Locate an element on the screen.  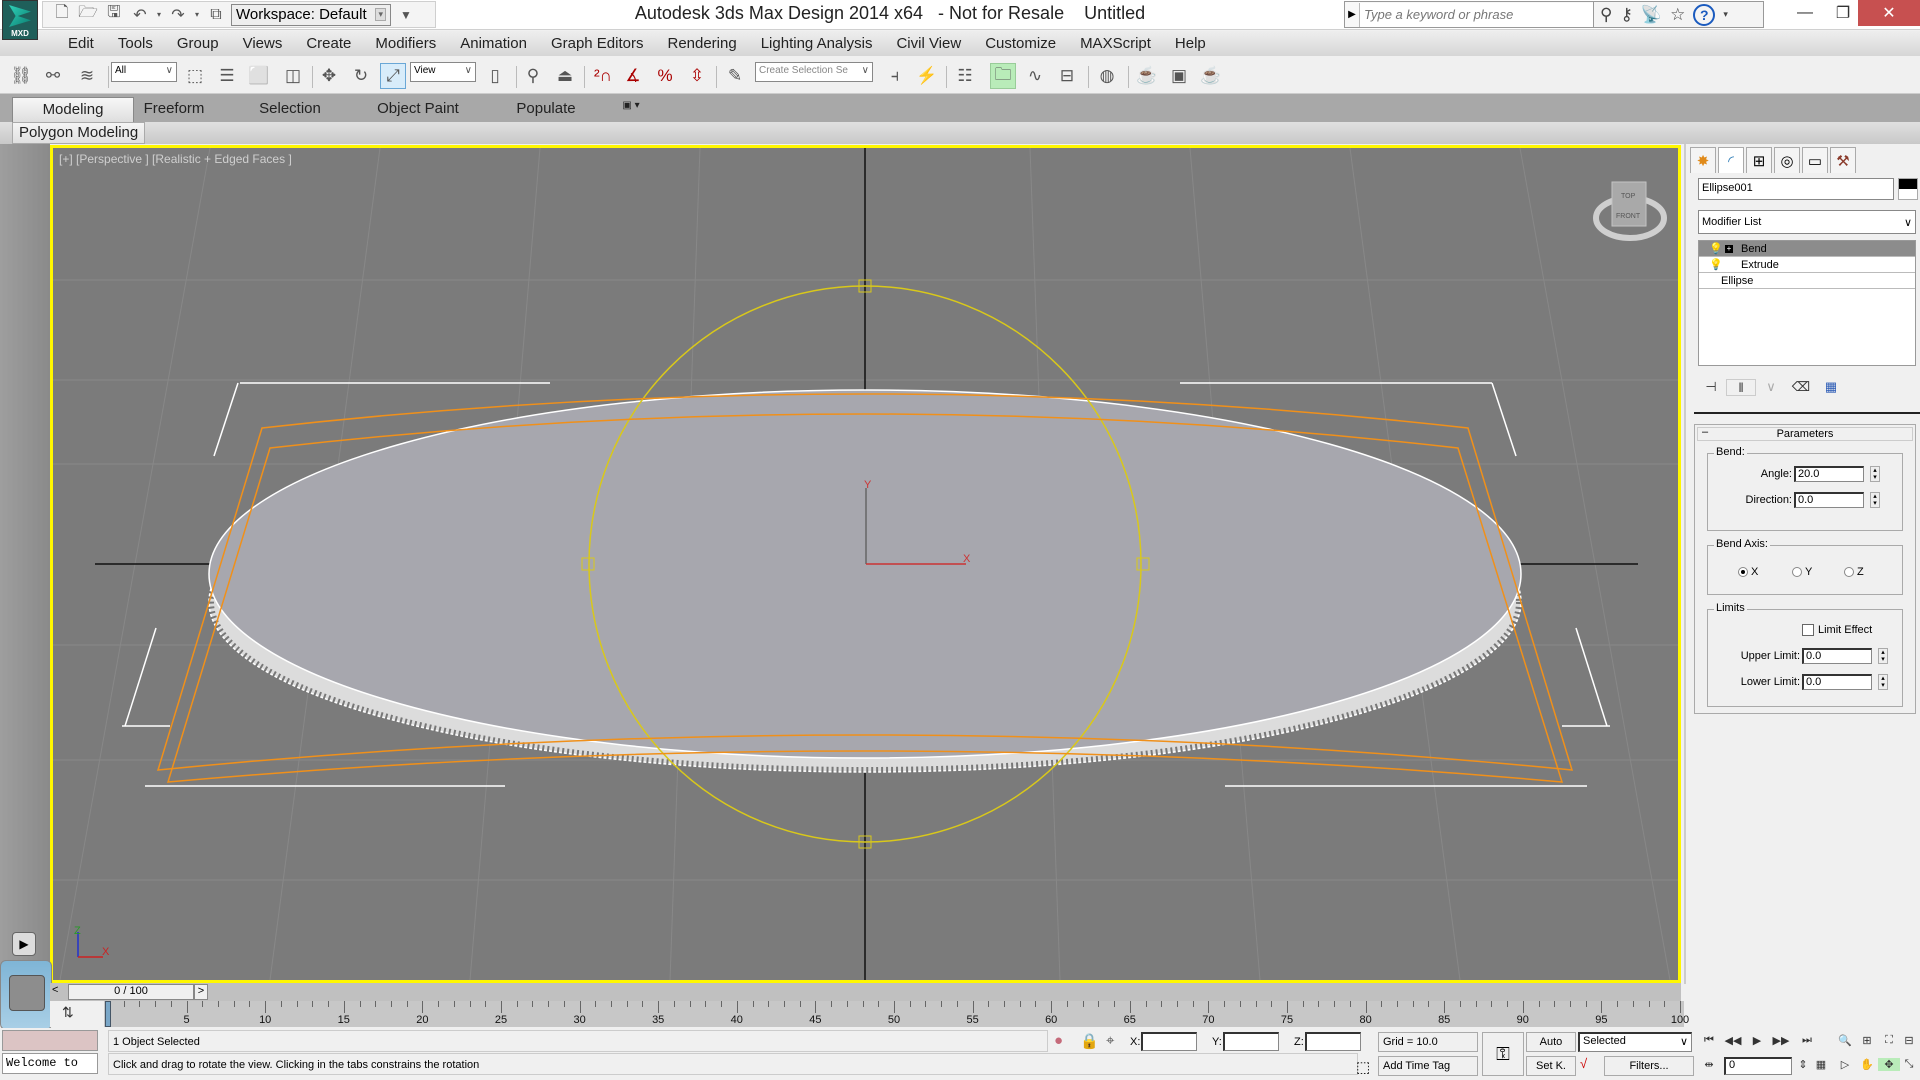
ribbon-tab-object-paint: Object Paint is located at coordinates (418, 109).